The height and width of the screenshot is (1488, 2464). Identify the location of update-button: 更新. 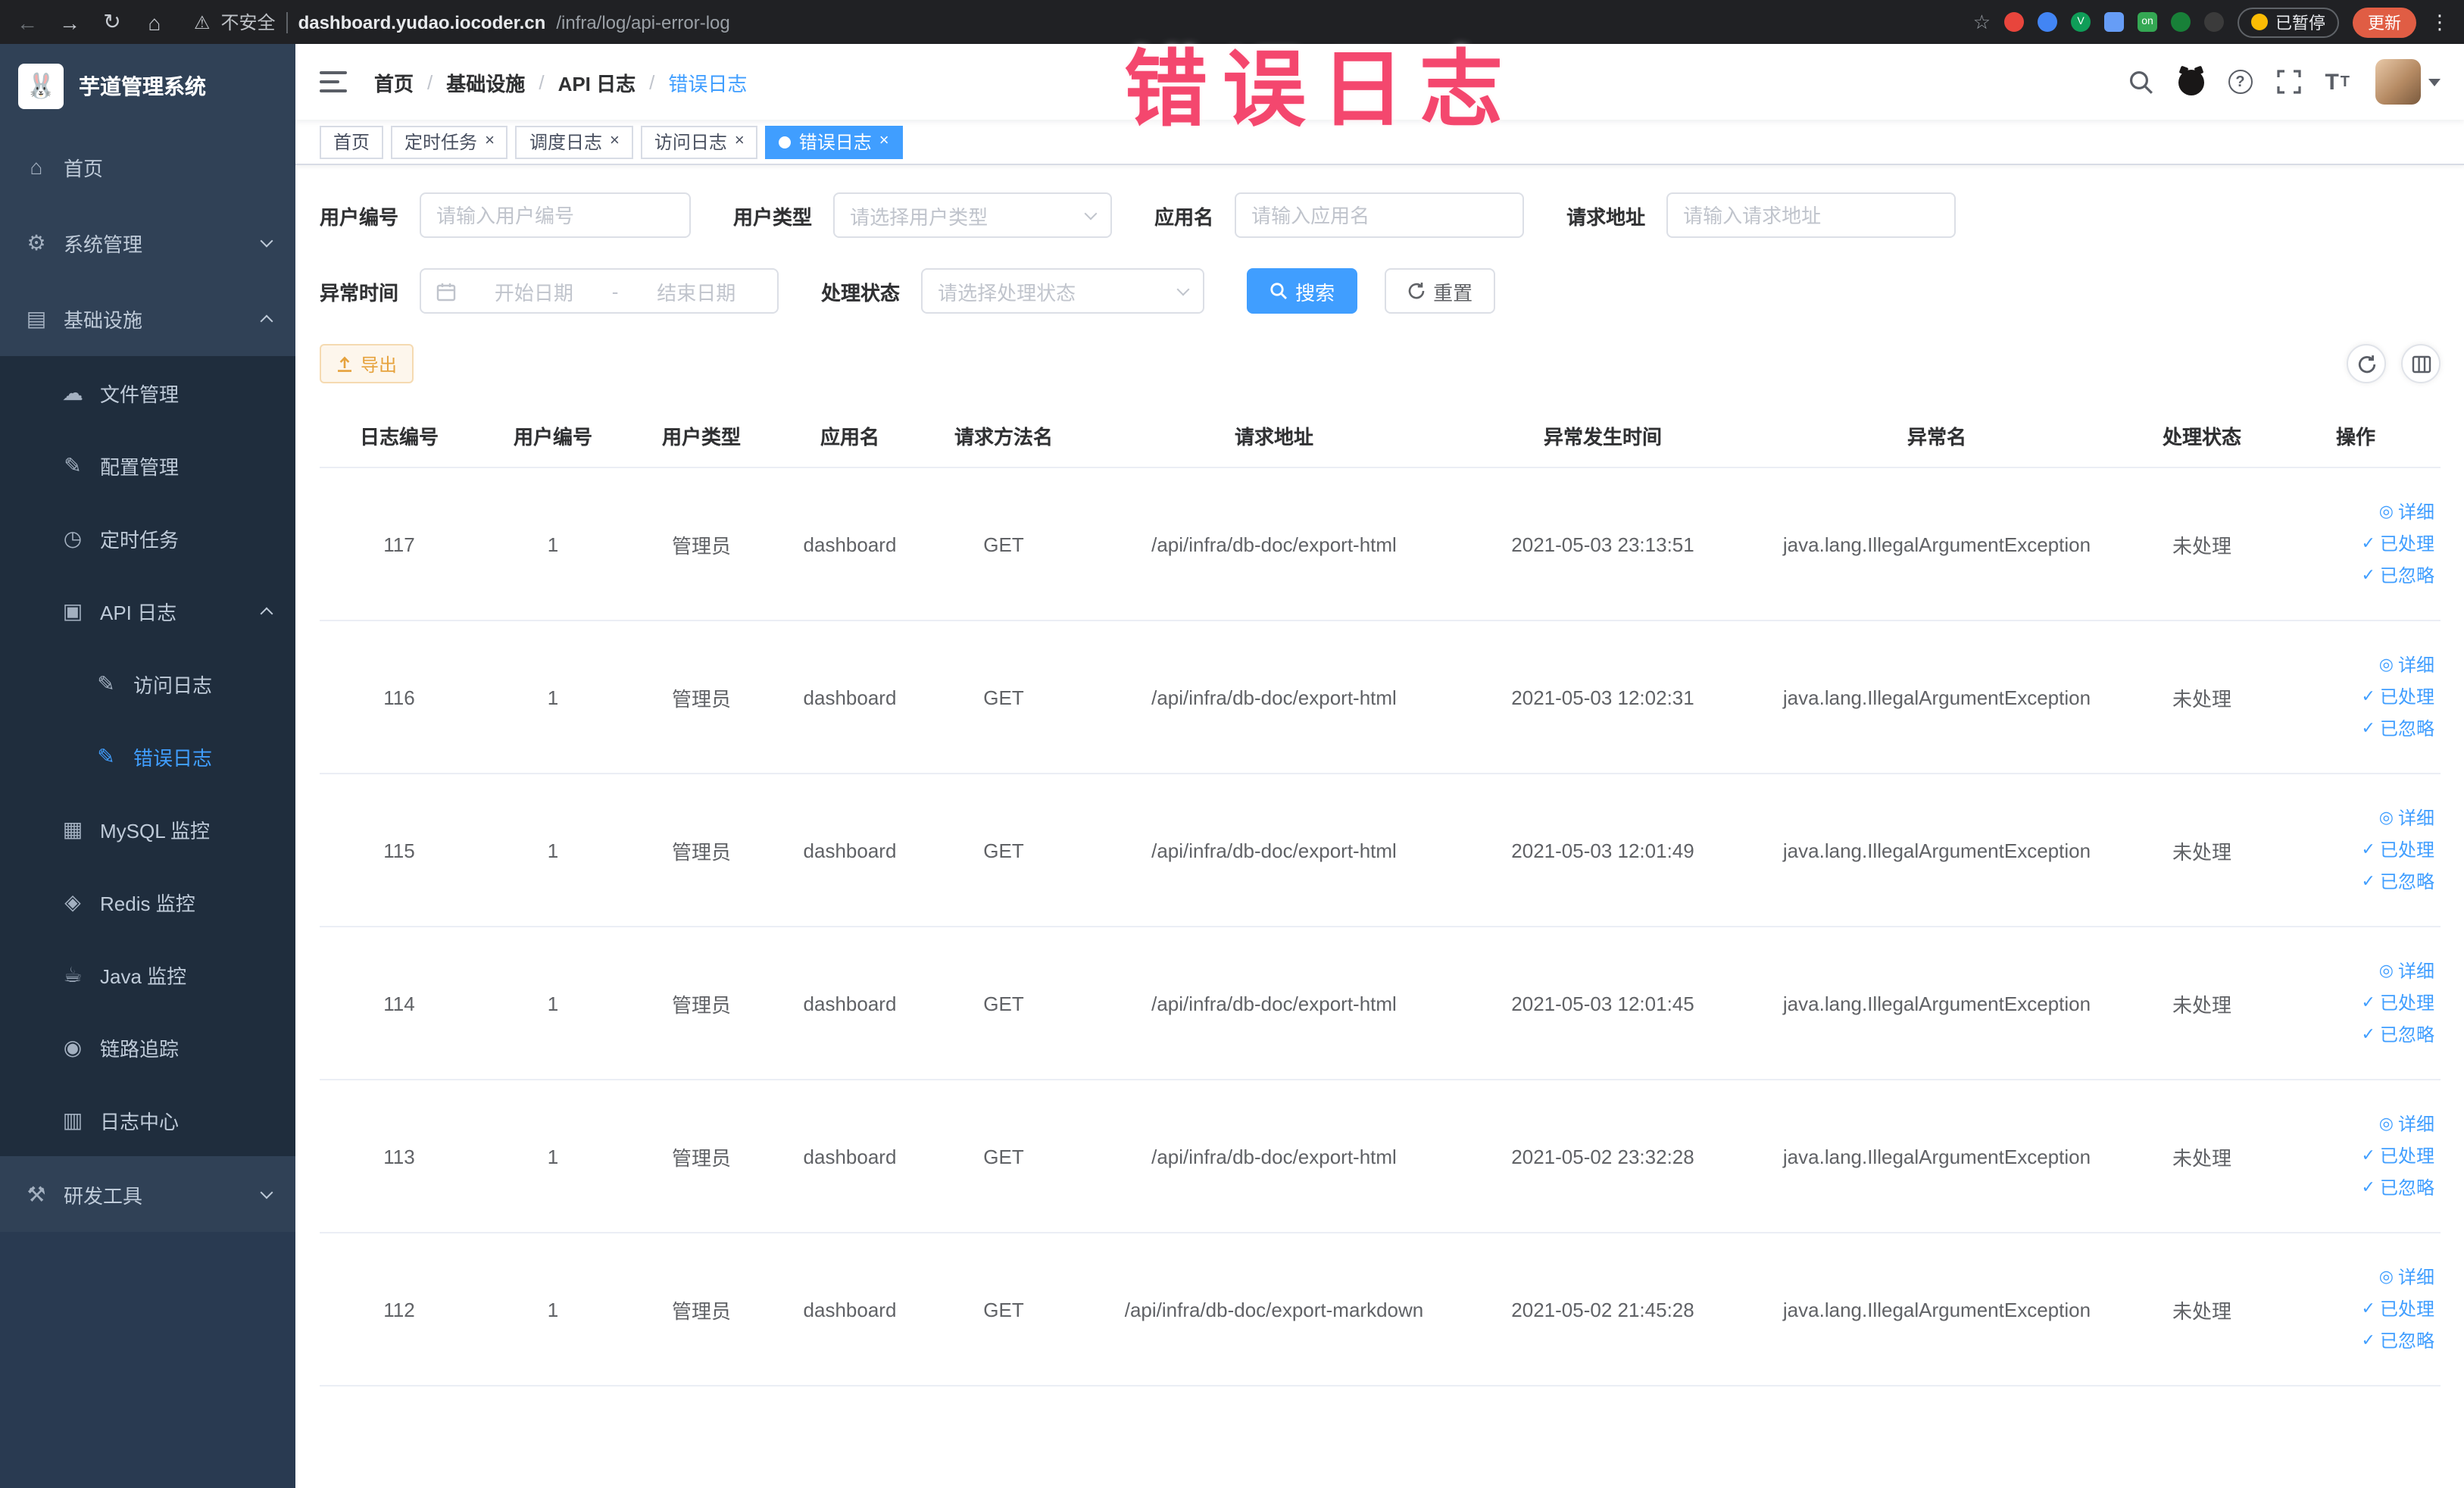
(2384, 22).